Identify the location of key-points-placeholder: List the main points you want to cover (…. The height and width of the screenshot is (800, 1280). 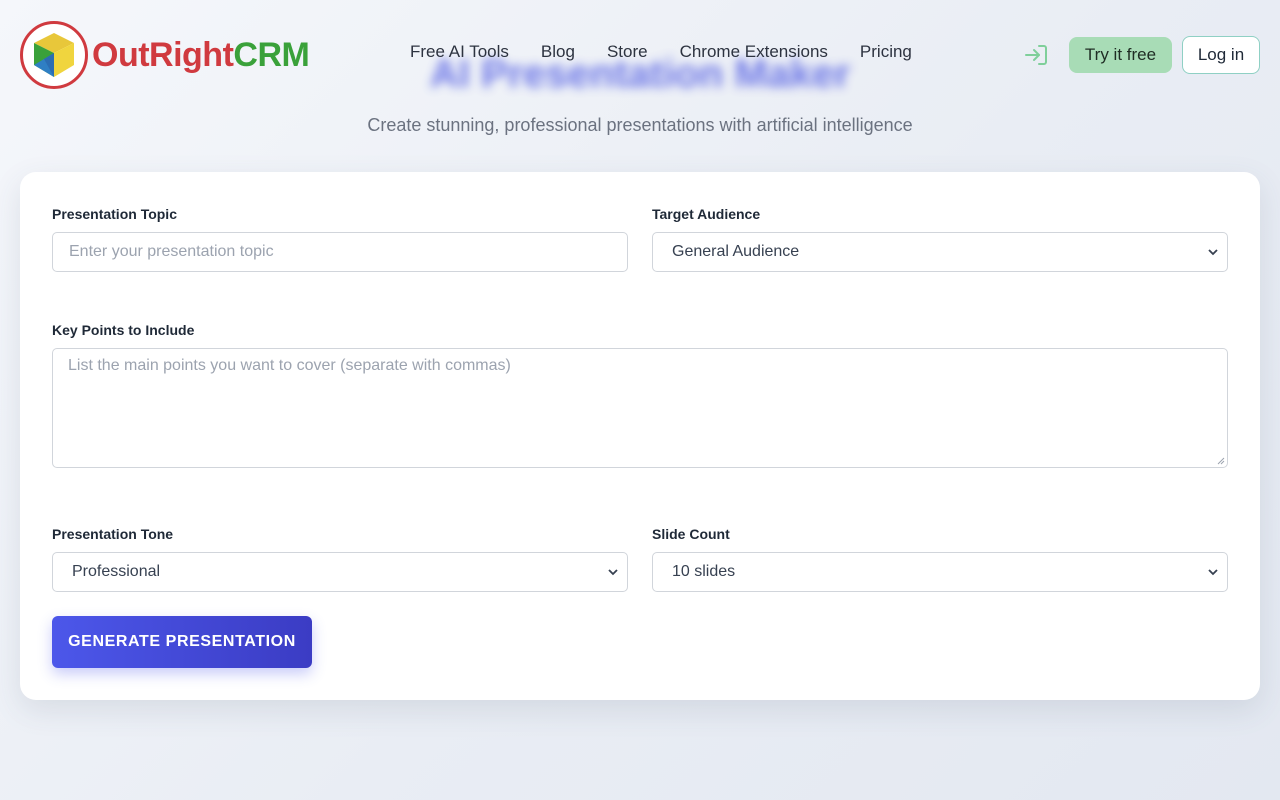
(289, 365).